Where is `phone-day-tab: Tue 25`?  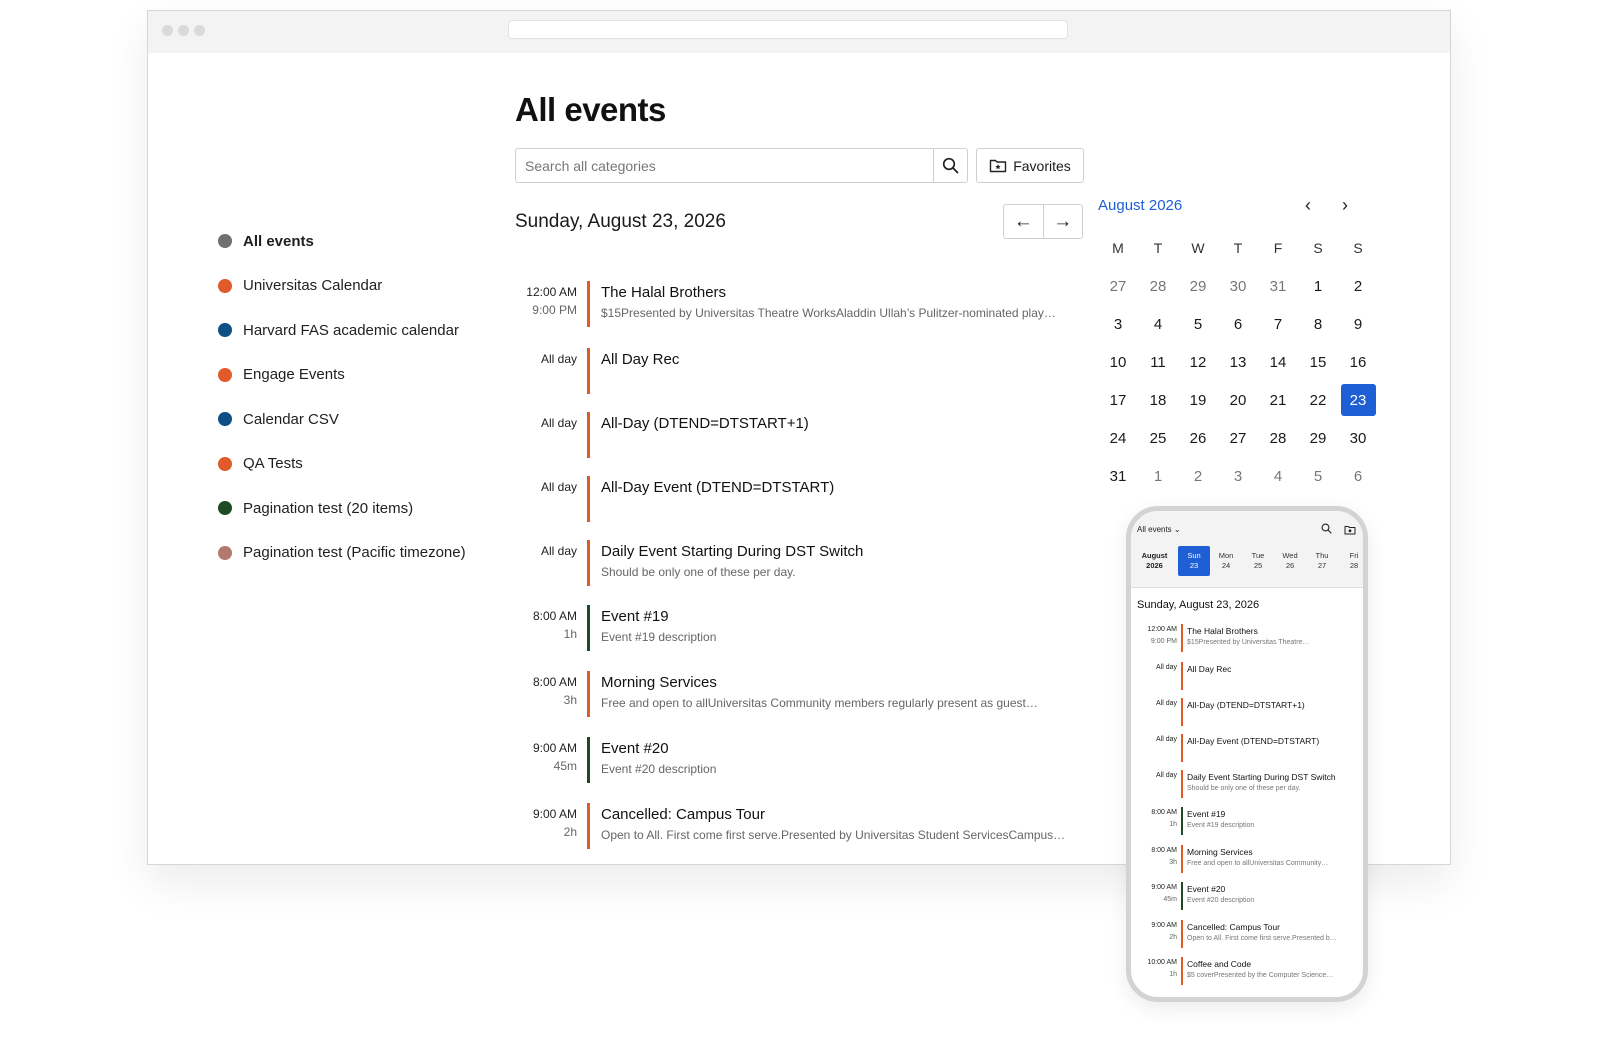 phone-day-tab: Tue 25 is located at coordinates (1258, 561).